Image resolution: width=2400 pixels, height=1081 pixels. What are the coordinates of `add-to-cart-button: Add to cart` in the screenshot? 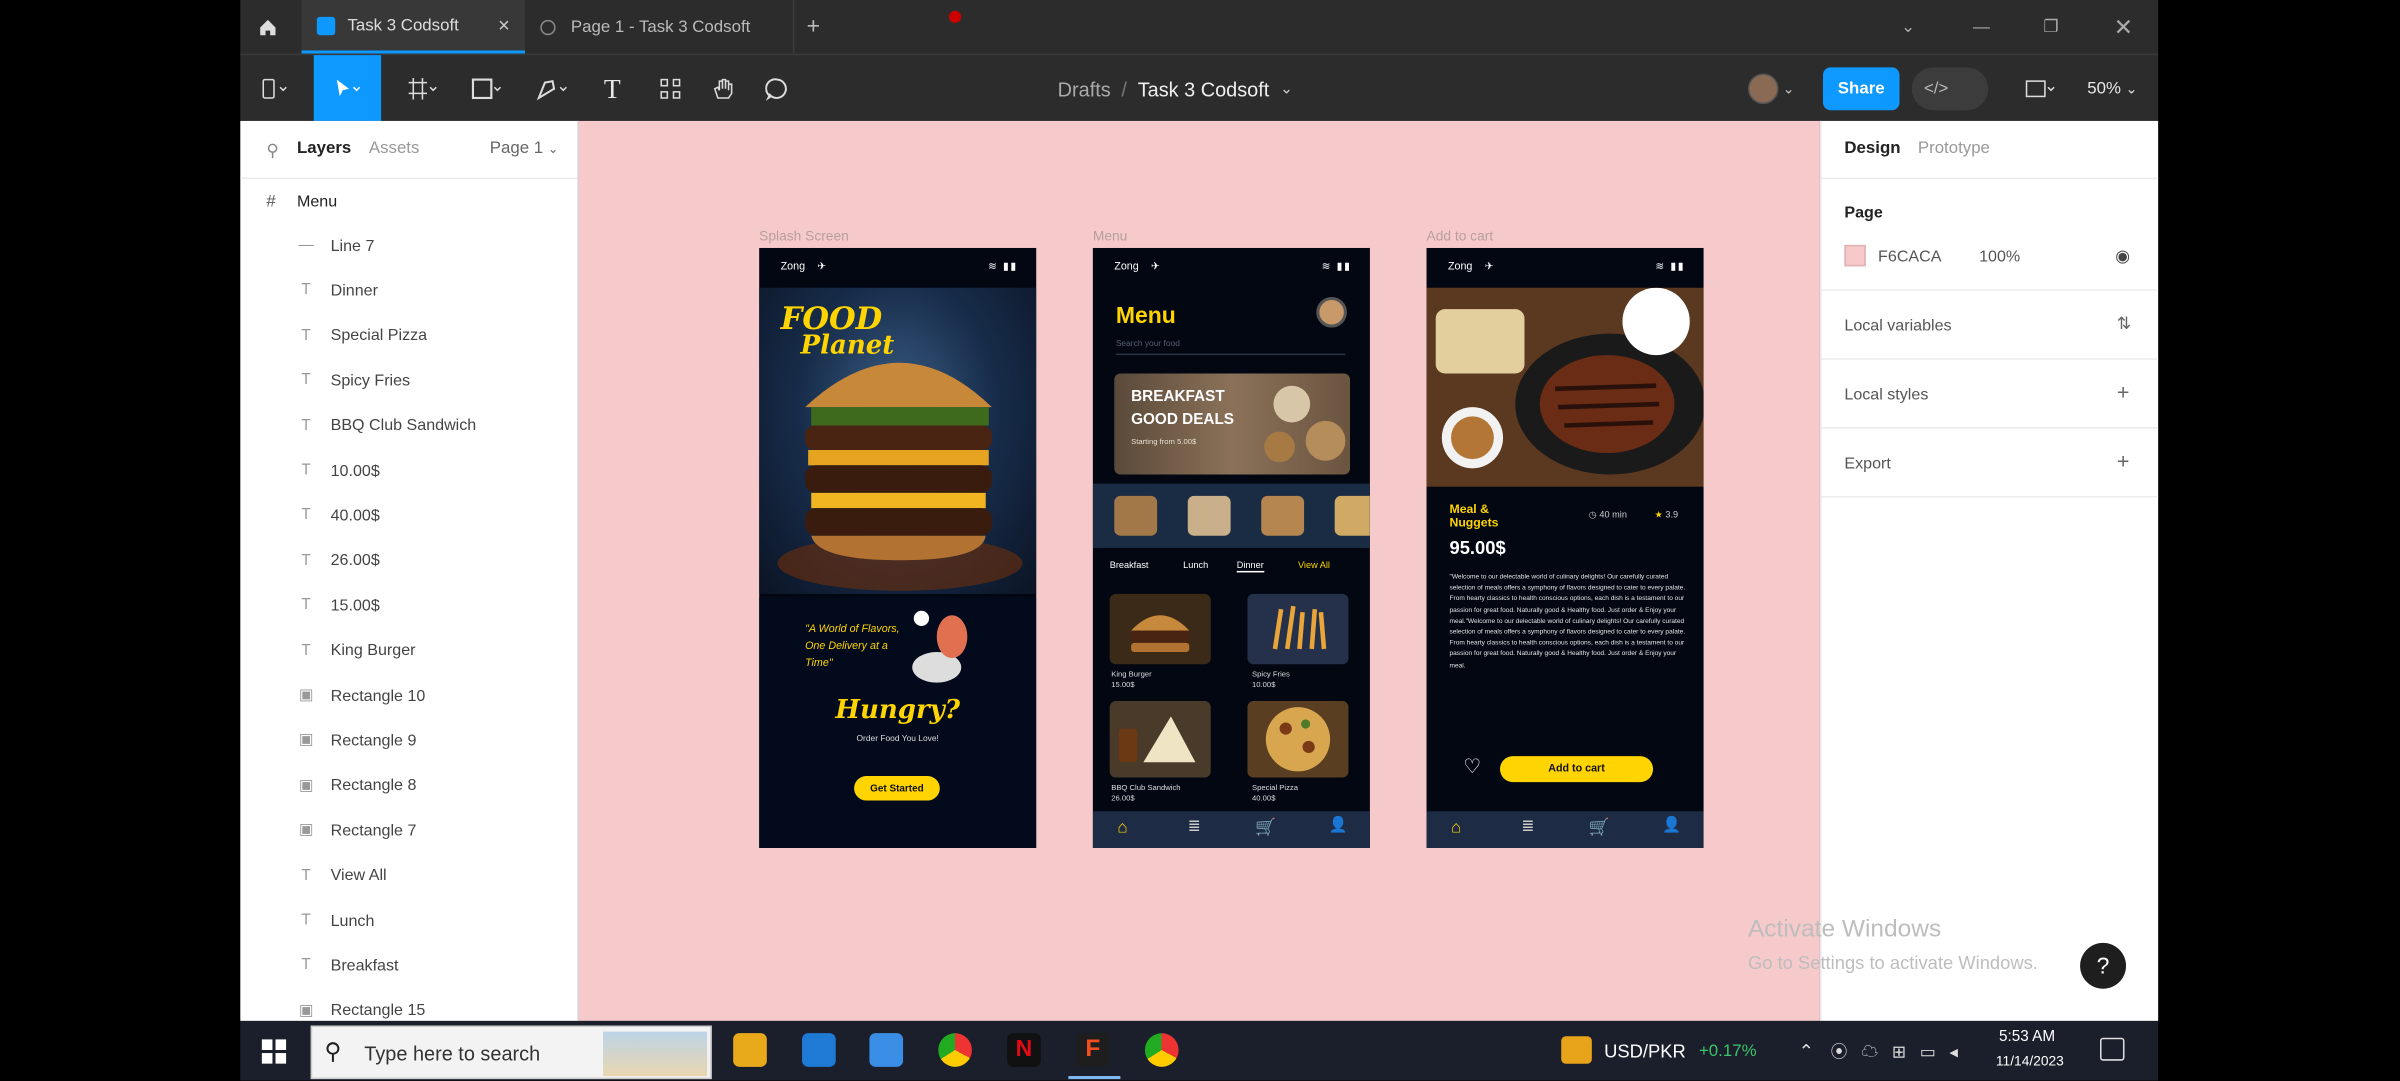 It's located at (1576, 769).